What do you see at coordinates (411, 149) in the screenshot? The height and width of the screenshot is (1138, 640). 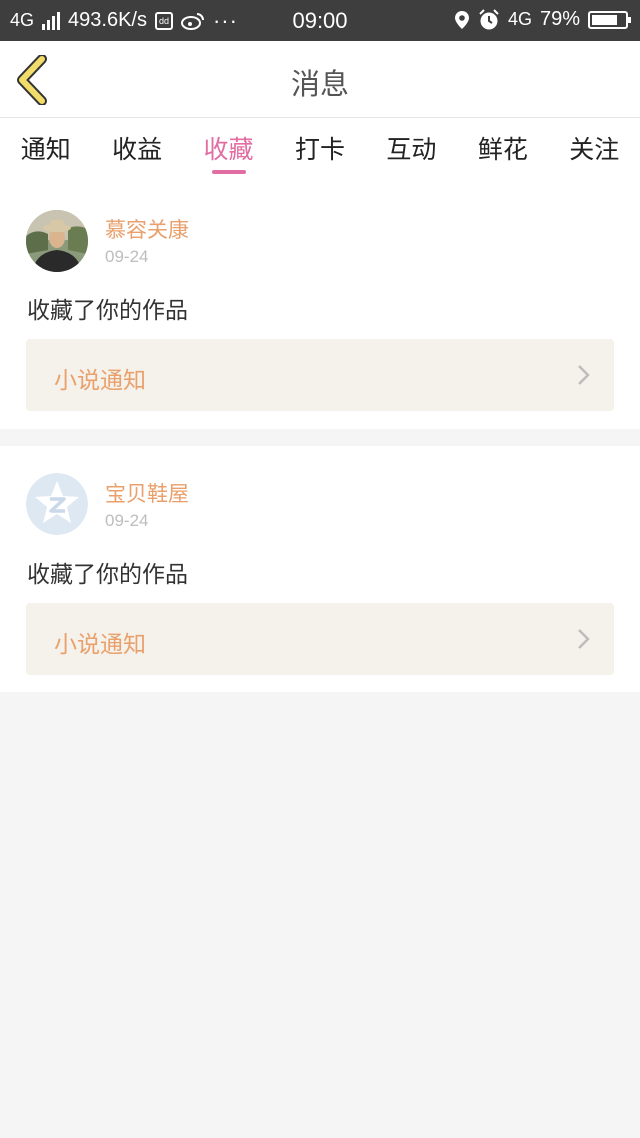 I see `tab-interaction: 互动` at bounding box center [411, 149].